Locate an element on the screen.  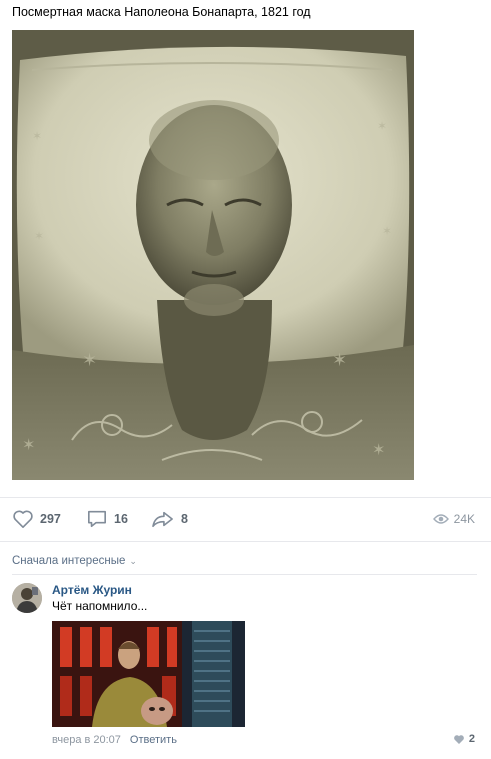
comment-meta: вчера в 20:07 Ответить is located at coordinates (114, 740).